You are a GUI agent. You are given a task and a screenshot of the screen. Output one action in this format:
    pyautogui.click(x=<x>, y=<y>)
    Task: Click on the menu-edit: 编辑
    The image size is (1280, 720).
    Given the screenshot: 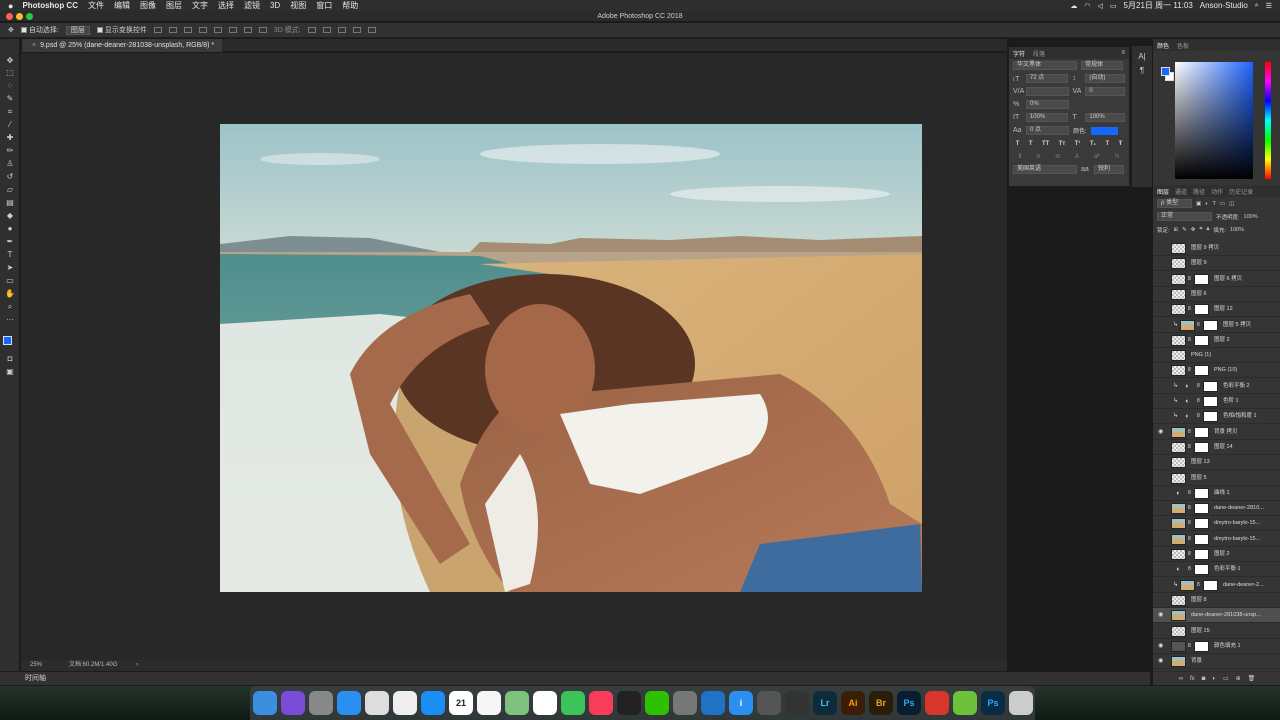 What is the action you would take?
    pyautogui.click(x=122, y=5)
    